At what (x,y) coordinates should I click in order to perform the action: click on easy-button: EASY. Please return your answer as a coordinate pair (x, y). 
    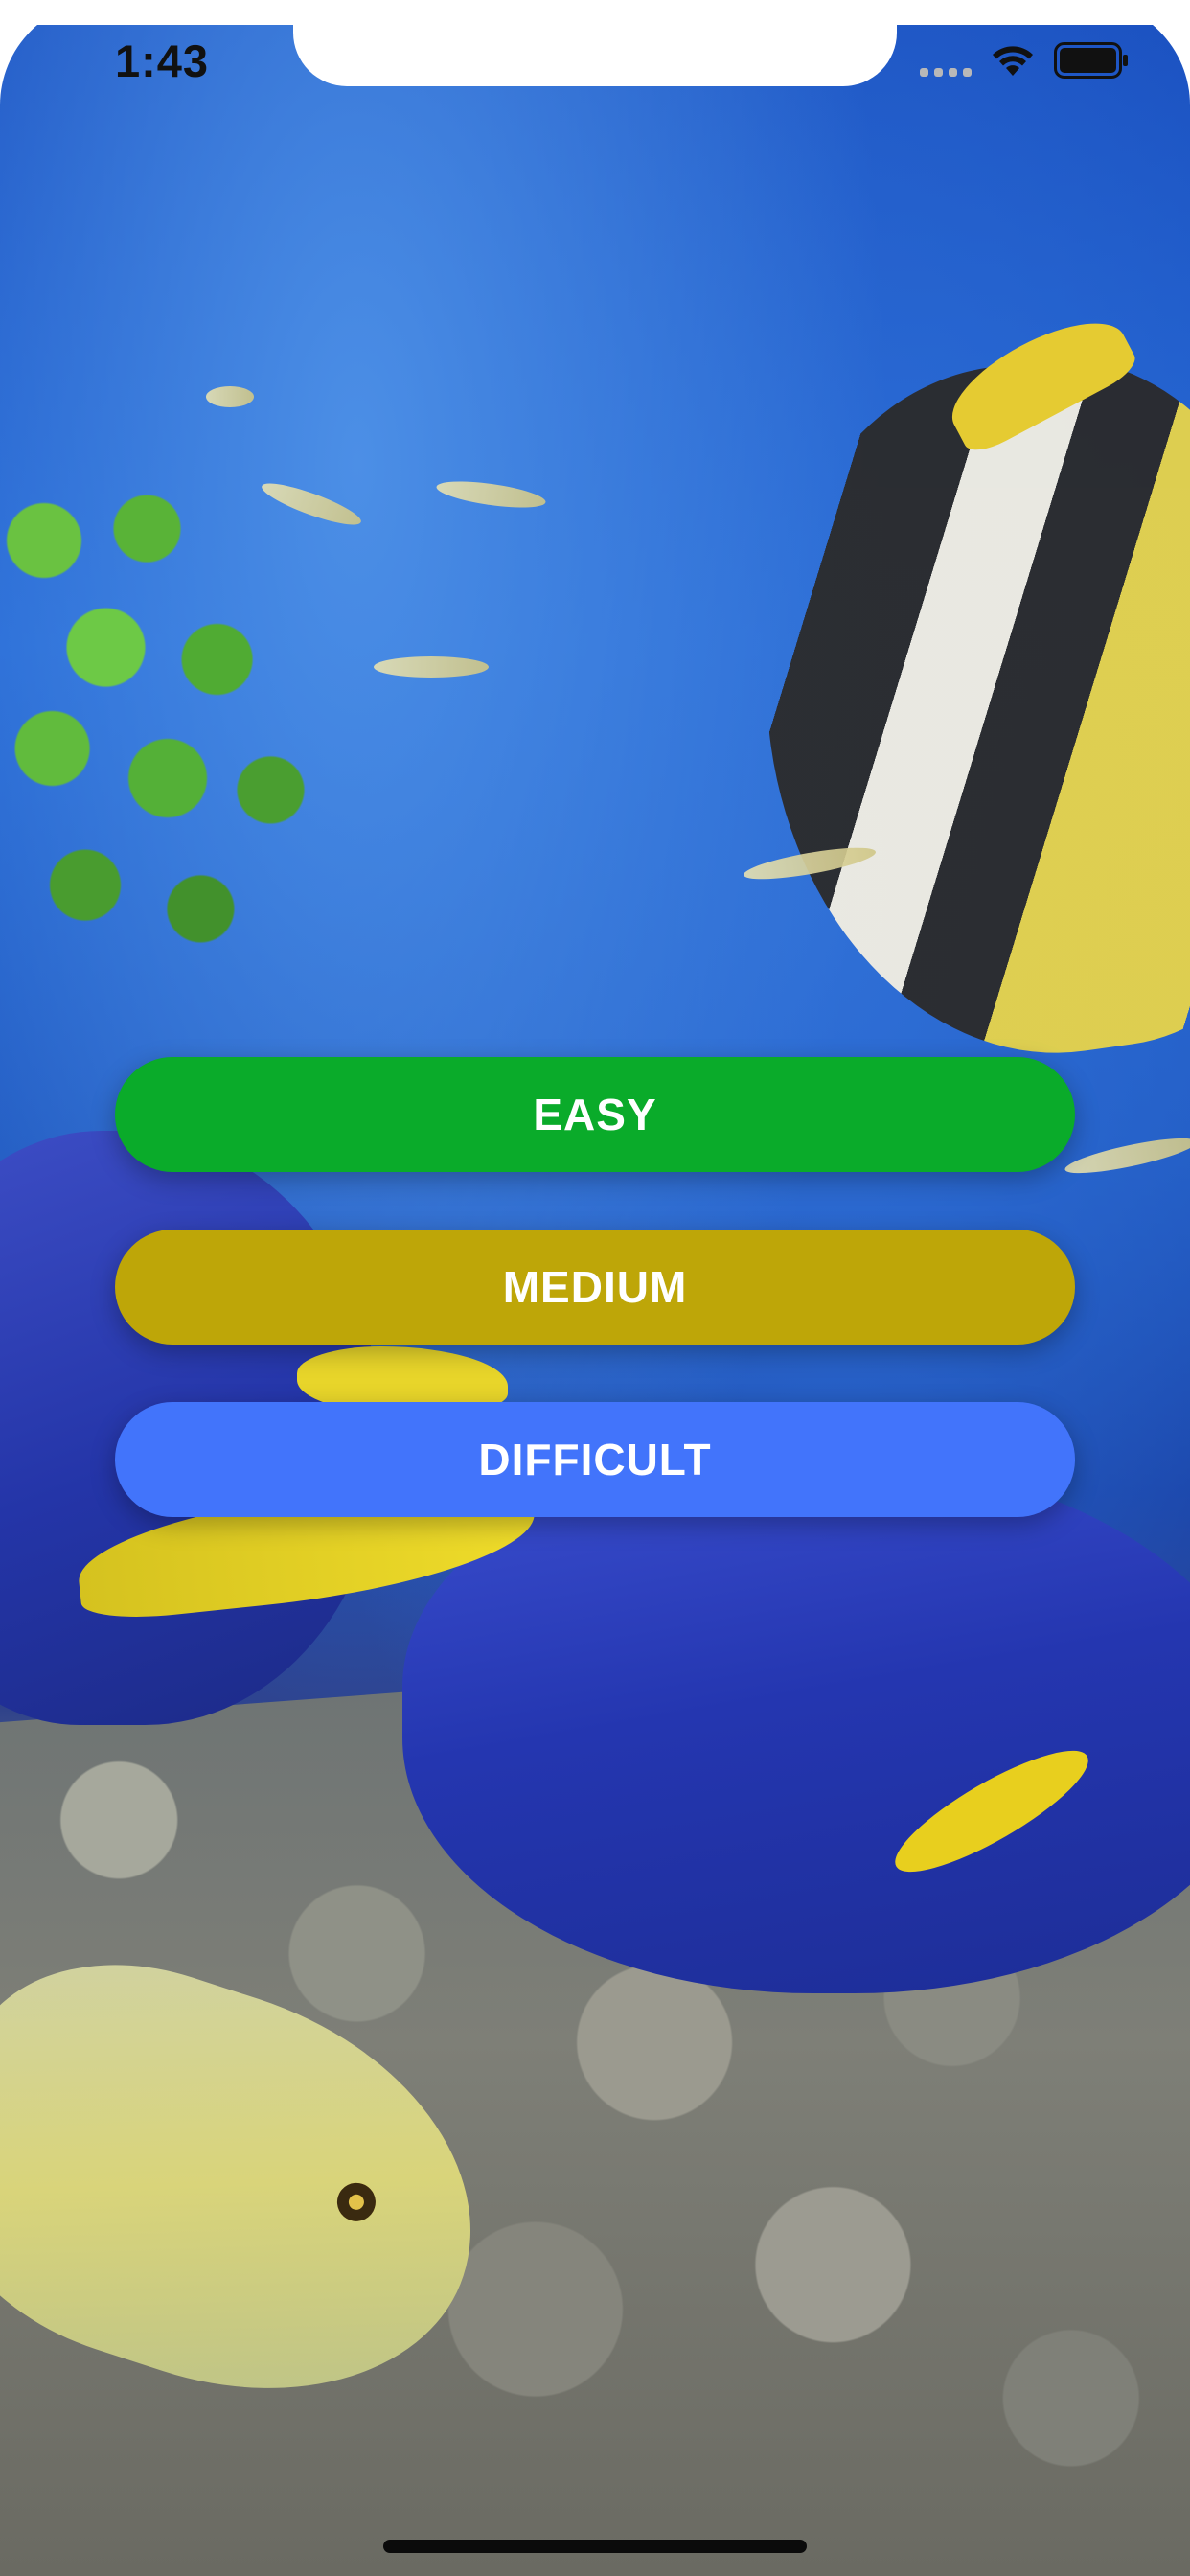
    Looking at the image, I should click on (595, 1114).